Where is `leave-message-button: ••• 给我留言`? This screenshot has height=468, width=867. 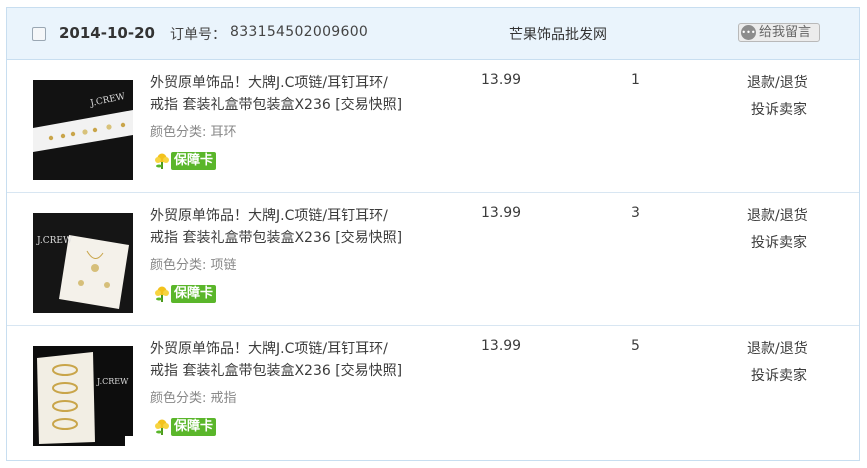 leave-message-button: ••• 给我留言 is located at coordinates (779, 32).